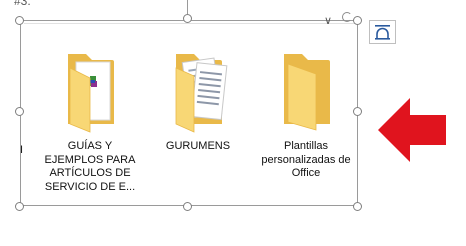 This screenshot has width=466, height=246. I want to click on layout-options-button, so click(382, 32).